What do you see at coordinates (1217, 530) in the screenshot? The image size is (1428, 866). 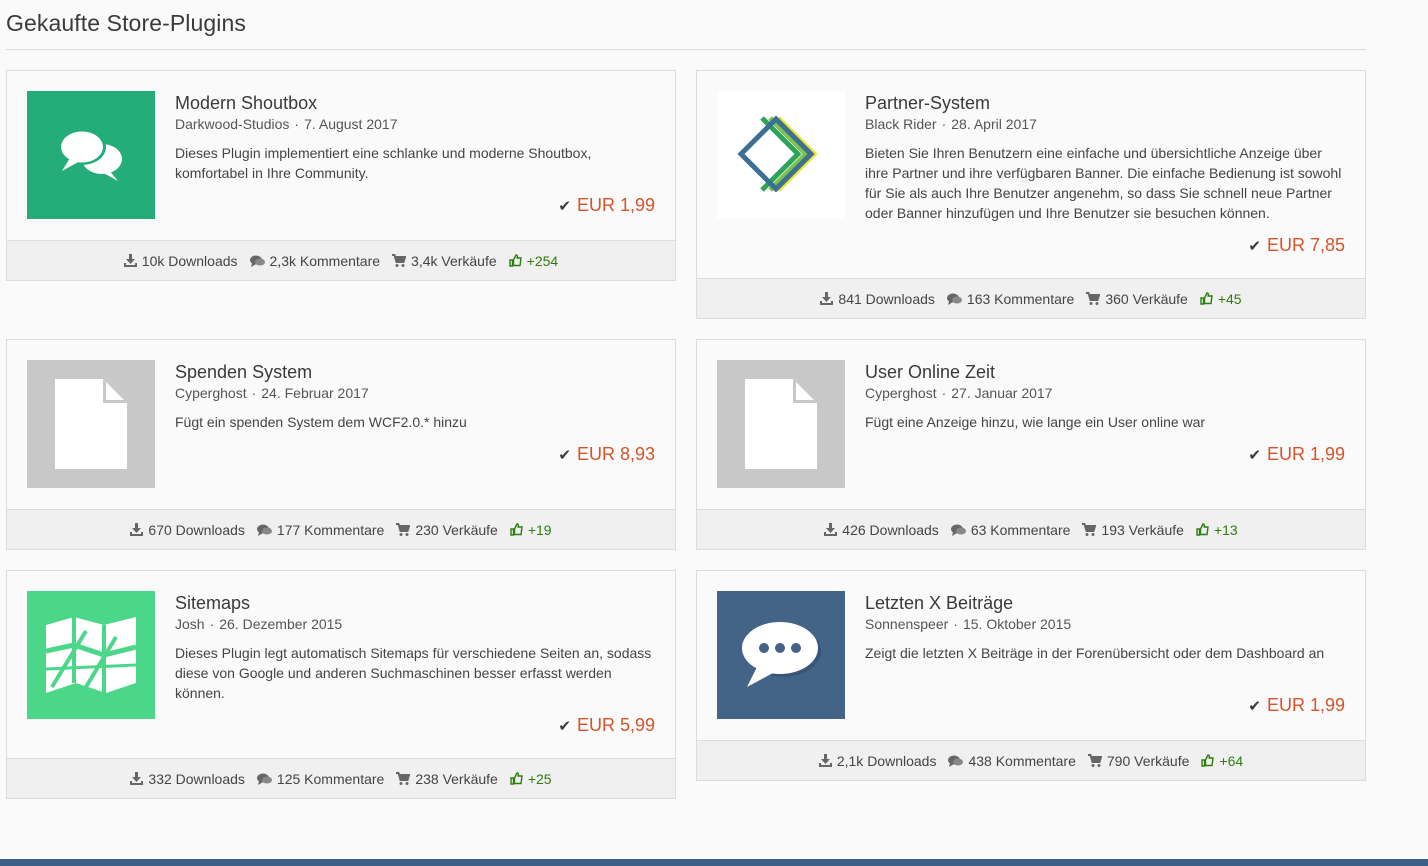 I see `likes-stat: +13` at bounding box center [1217, 530].